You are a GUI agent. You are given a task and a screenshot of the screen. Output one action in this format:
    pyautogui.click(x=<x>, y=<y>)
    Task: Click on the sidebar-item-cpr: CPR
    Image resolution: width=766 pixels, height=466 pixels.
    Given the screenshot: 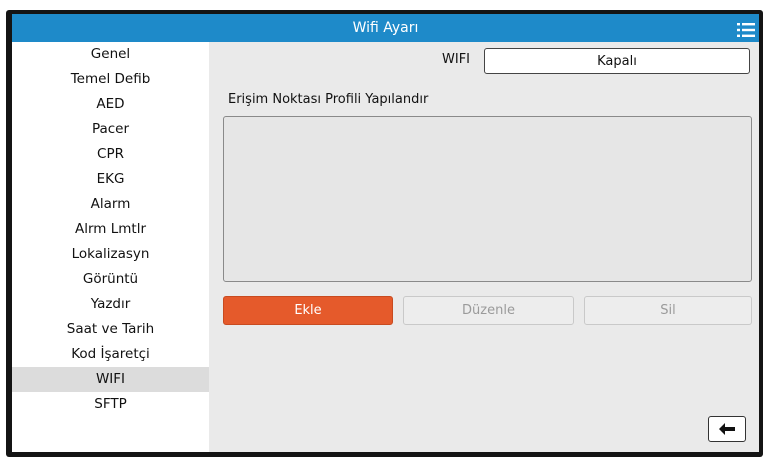 What is the action you would take?
    pyautogui.click(x=110, y=154)
    